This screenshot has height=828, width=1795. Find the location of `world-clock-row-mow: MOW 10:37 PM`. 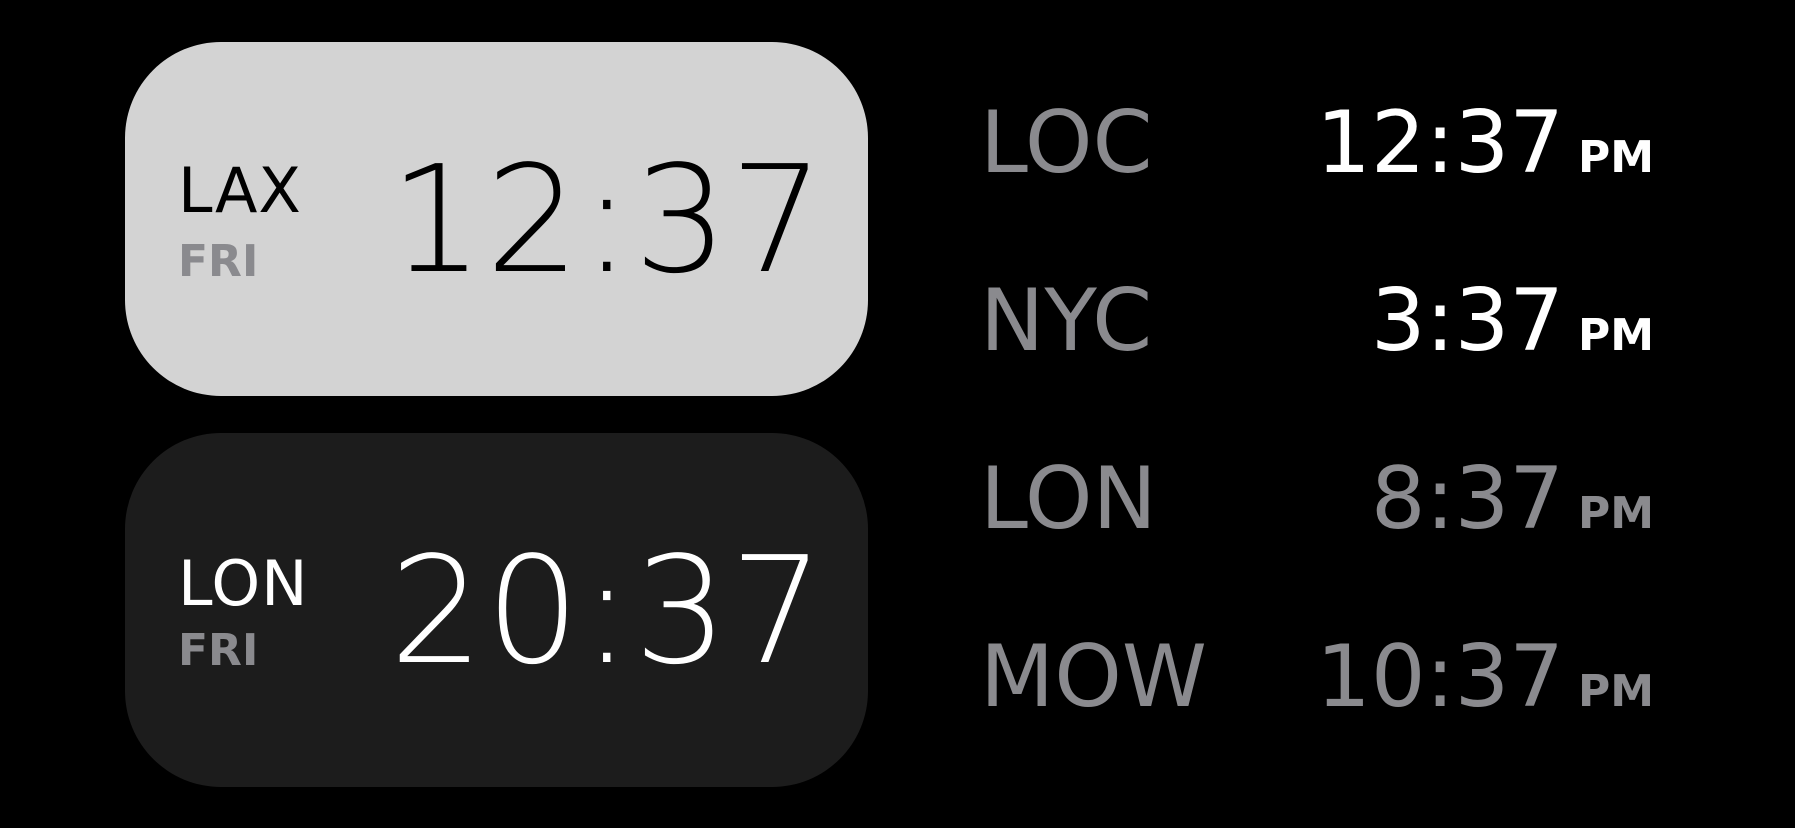

world-clock-row-mow: MOW 10:37 PM is located at coordinates (1320, 723).